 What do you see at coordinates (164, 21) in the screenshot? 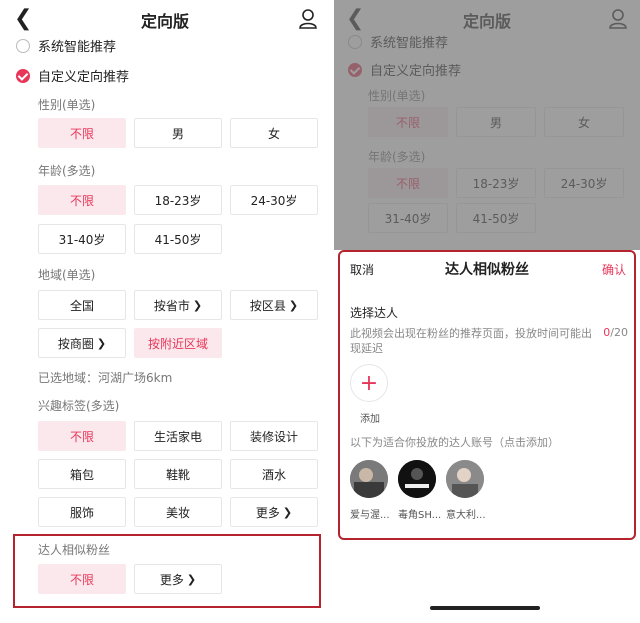
I see `page-title: 定向版` at bounding box center [164, 21].